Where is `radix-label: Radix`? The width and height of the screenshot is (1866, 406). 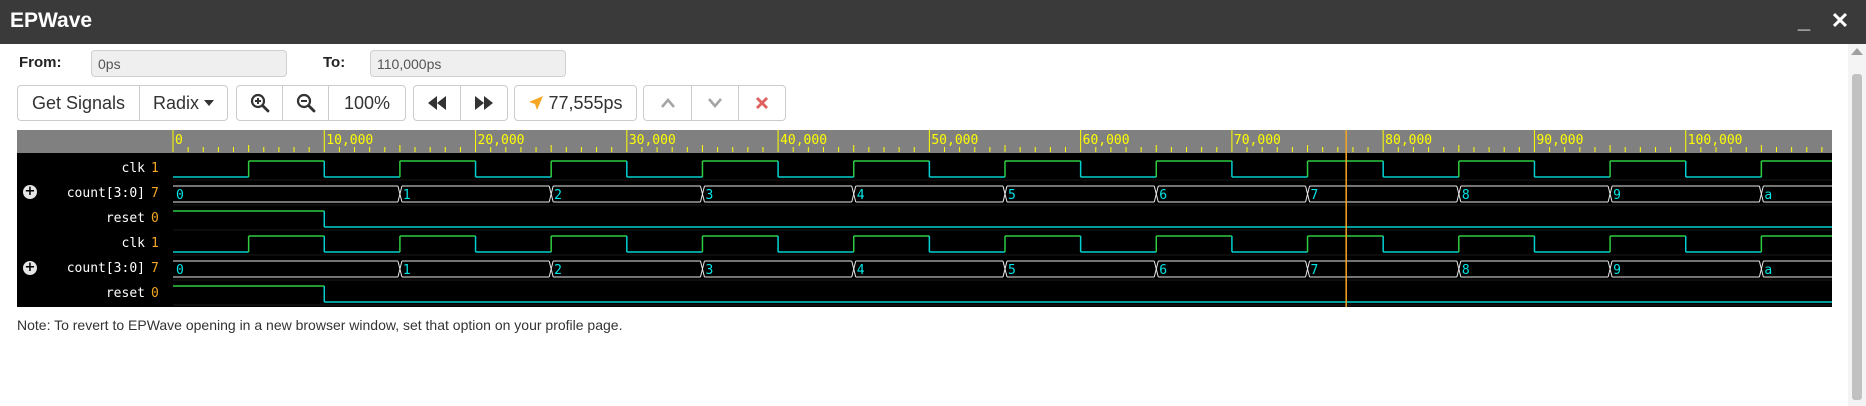
radix-label: Radix is located at coordinates (176, 102).